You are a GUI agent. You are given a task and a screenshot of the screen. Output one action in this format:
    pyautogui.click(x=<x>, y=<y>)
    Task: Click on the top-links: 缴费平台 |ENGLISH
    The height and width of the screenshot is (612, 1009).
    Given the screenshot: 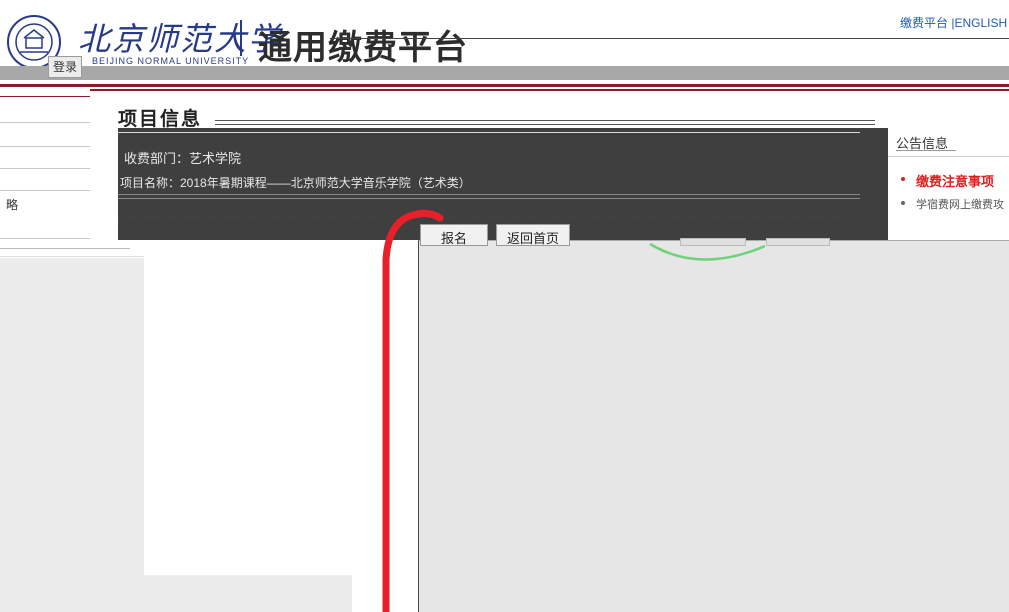 What is the action you would take?
    pyautogui.click(x=953, y=22)
    